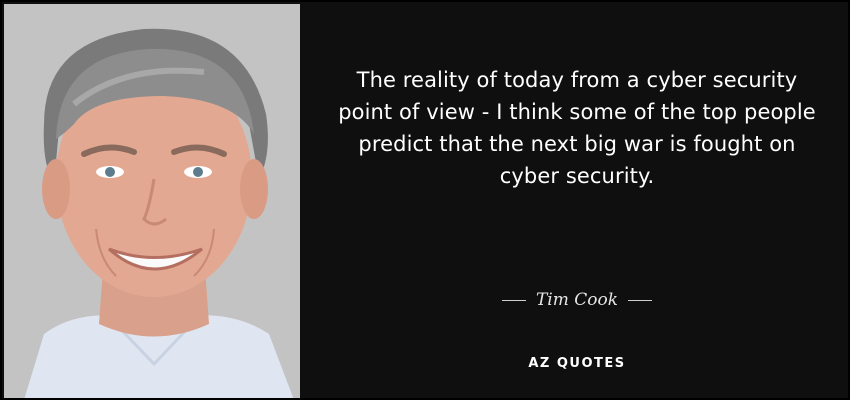 The image size is (850, 400). I want to click on brand-logo: AZ QUOTES, so click(577, 363).